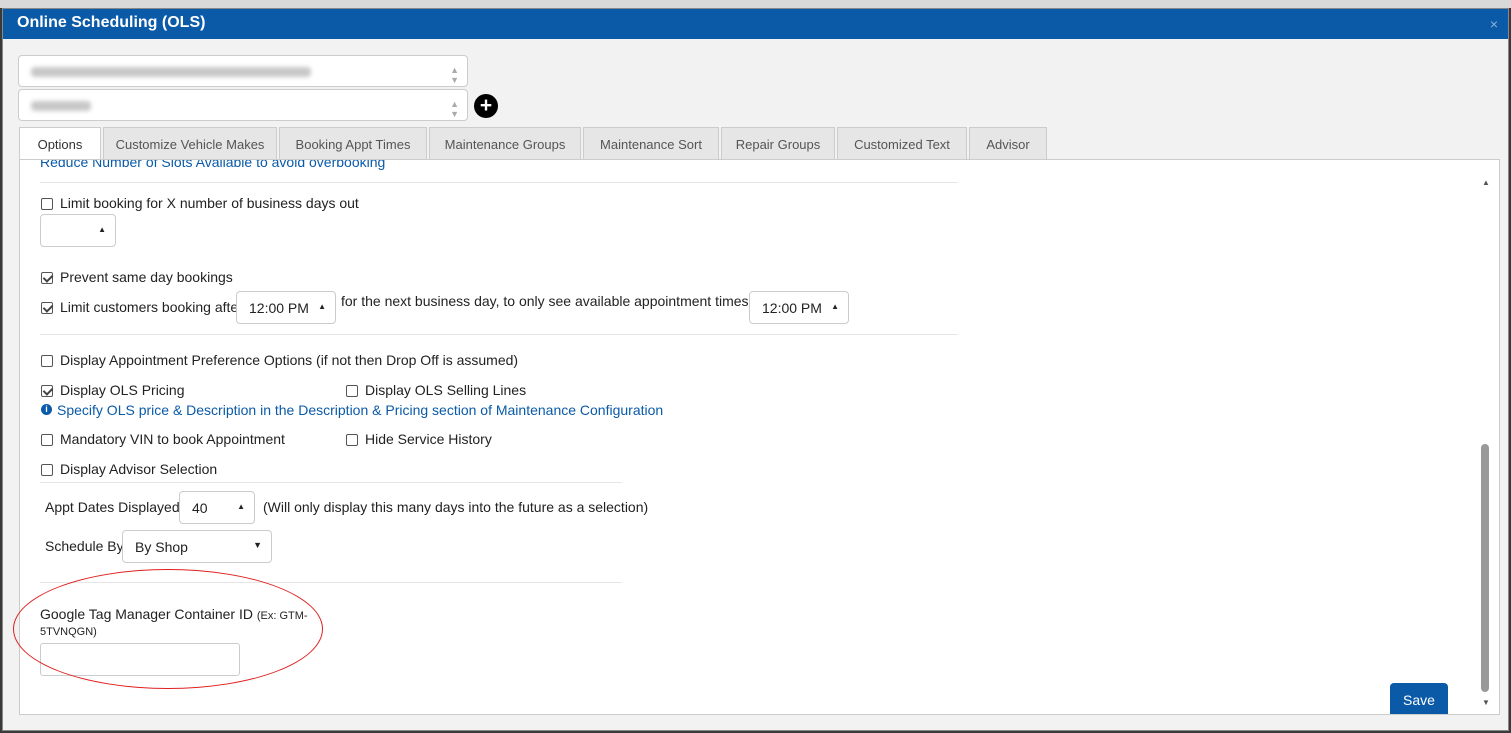 This screenshot has height=733, width=1511. Describe the element at coordinates (428, 439) in the screenshot. I see `hide-history-label: Hide Service History` at that location.